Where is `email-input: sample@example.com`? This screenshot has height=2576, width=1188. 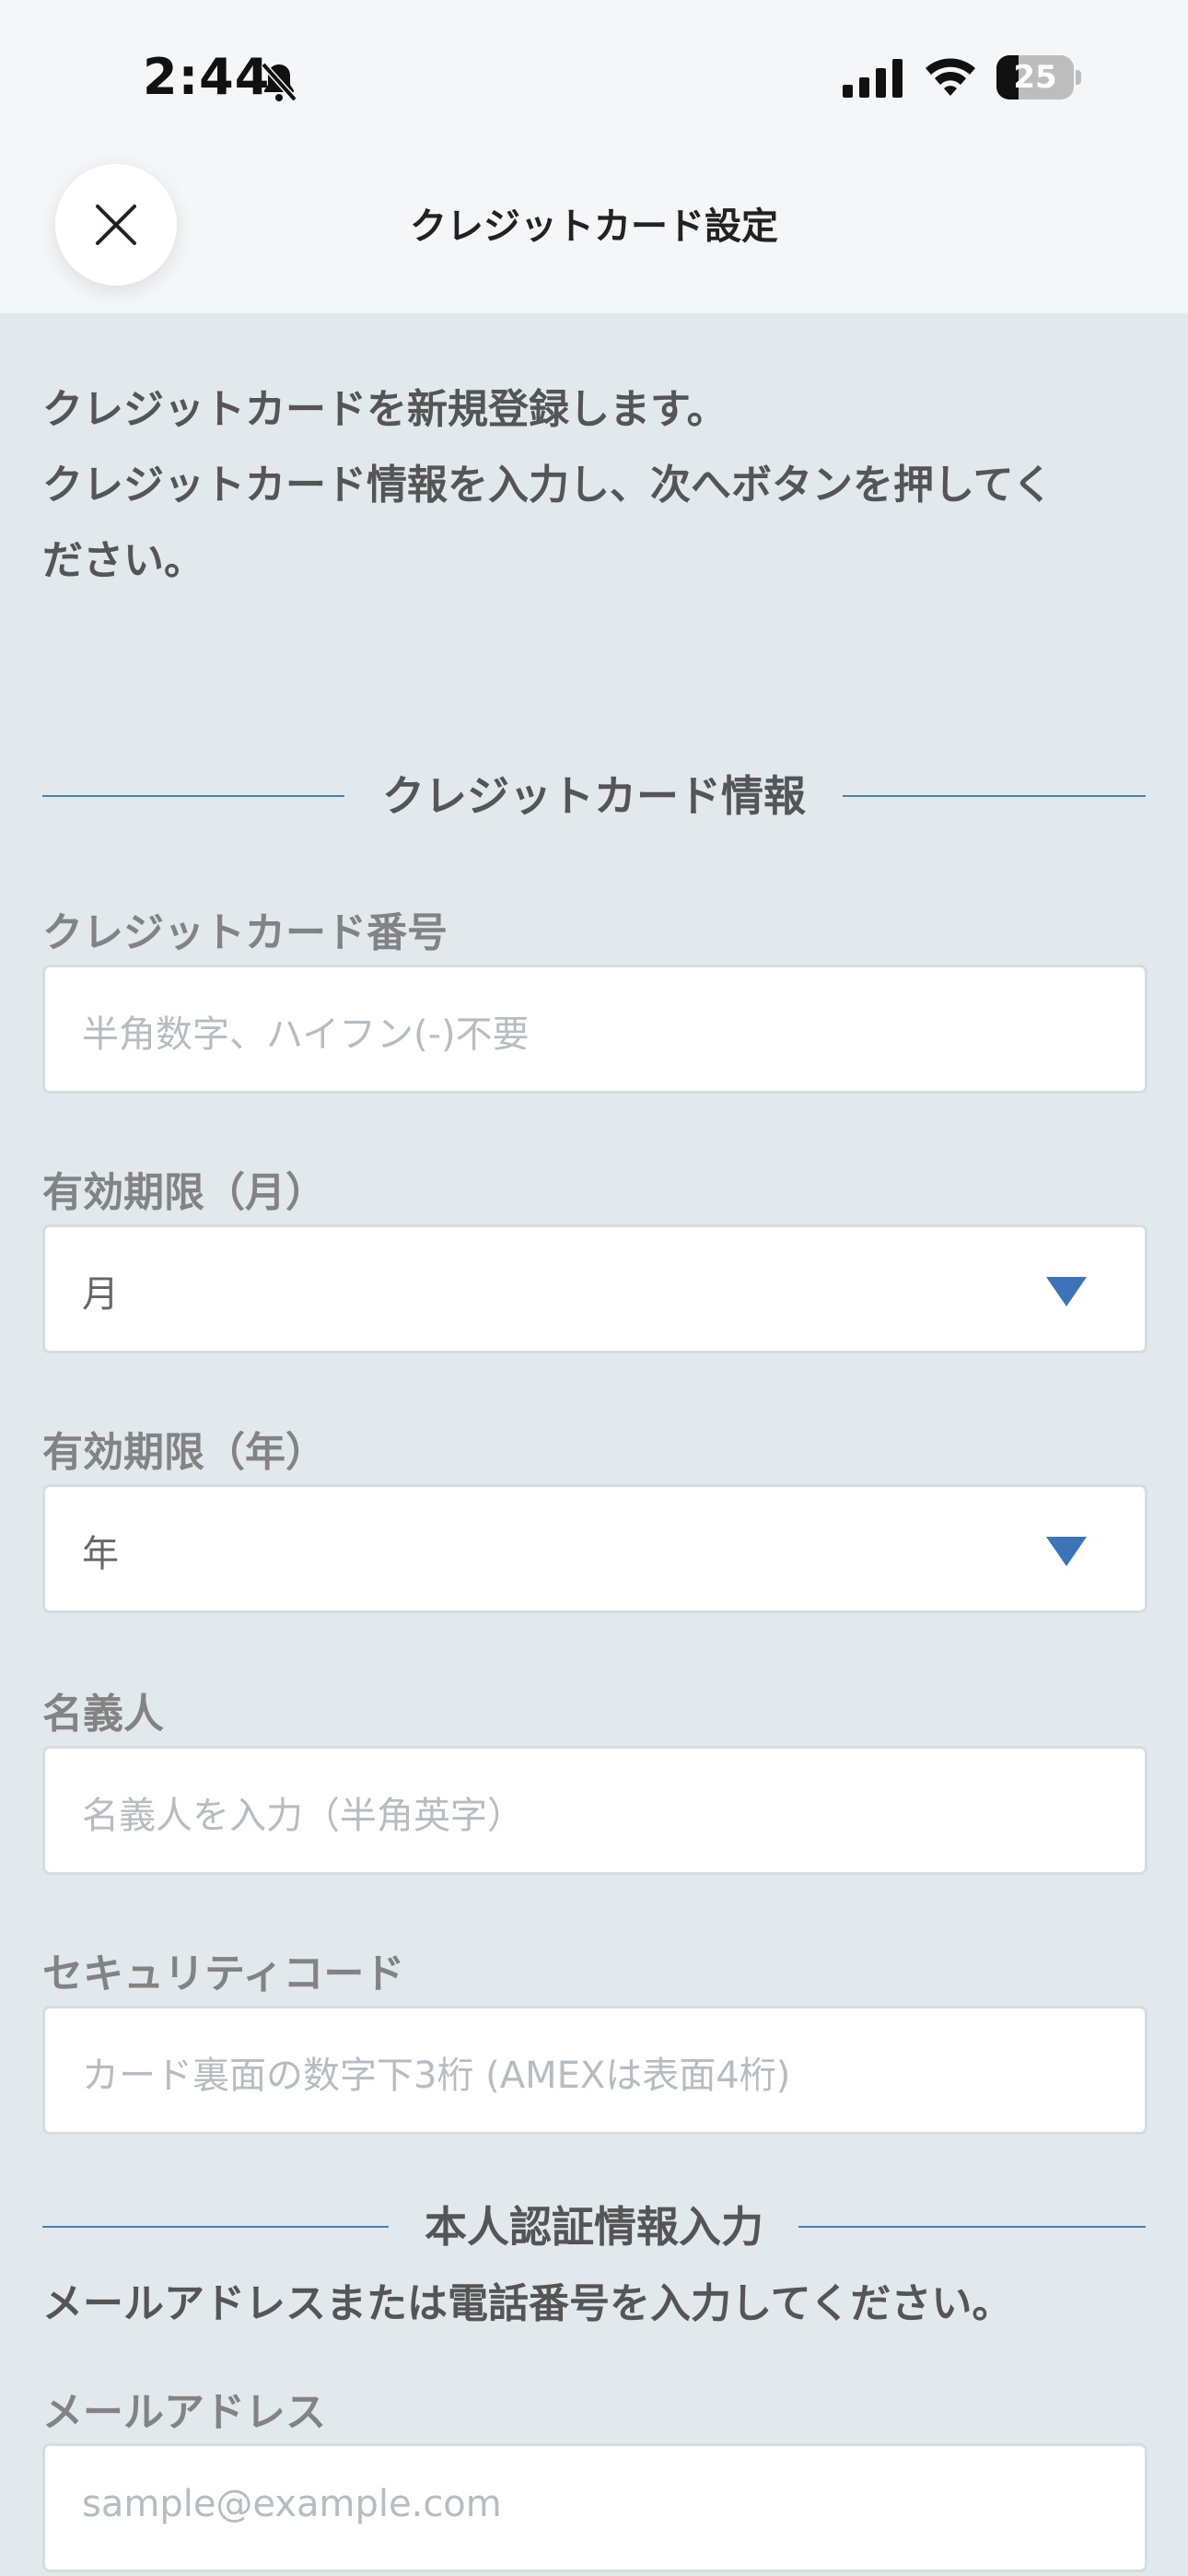 email-input: sample@example.com is located at coordinates (594, 2507).